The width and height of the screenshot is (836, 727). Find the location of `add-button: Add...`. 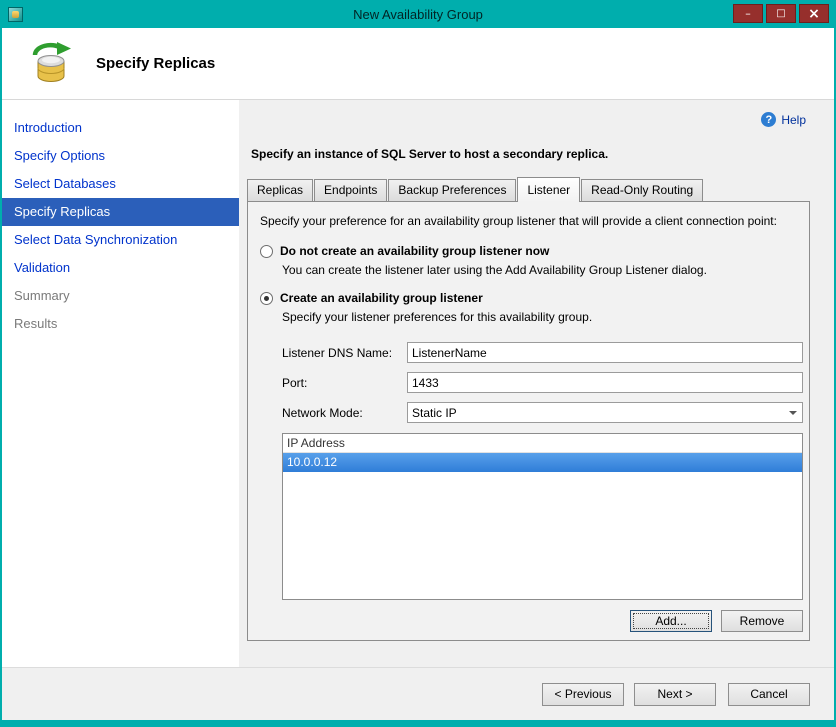

add-button: Add... is located at coordinates (671, 621).